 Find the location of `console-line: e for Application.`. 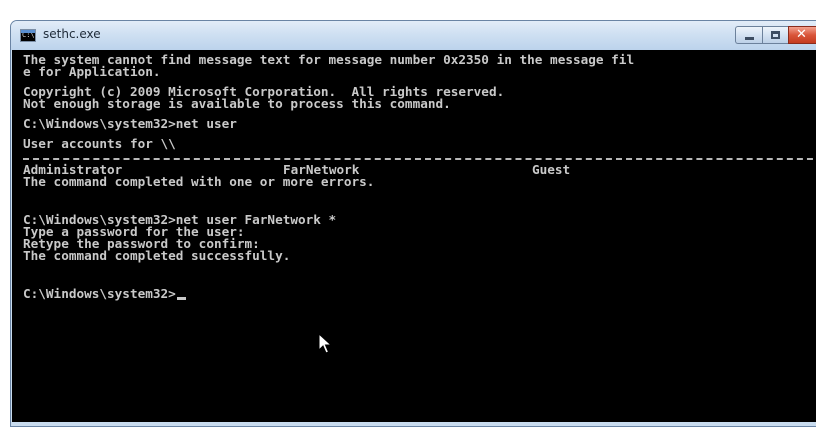

console-line: e for Application. is located at coordinates (92, 71).